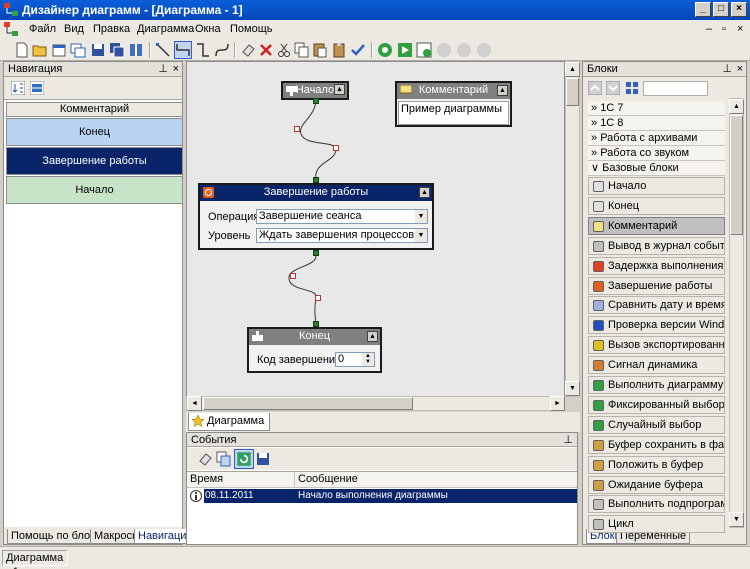  What do you see at coordinates (302, 50) in the screenshot?
I see `copy-icon` at bounding box center [302, 50].